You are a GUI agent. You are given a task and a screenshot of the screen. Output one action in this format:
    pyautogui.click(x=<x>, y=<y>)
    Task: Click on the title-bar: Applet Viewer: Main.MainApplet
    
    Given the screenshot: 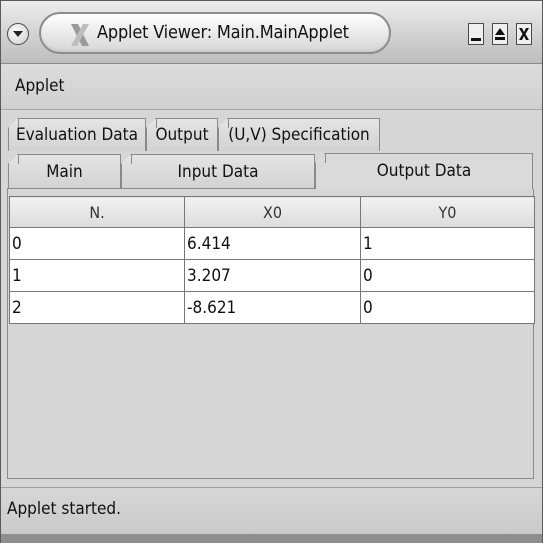 What is the action you would take?
    pyautogui.click(x=271, y=32)
    